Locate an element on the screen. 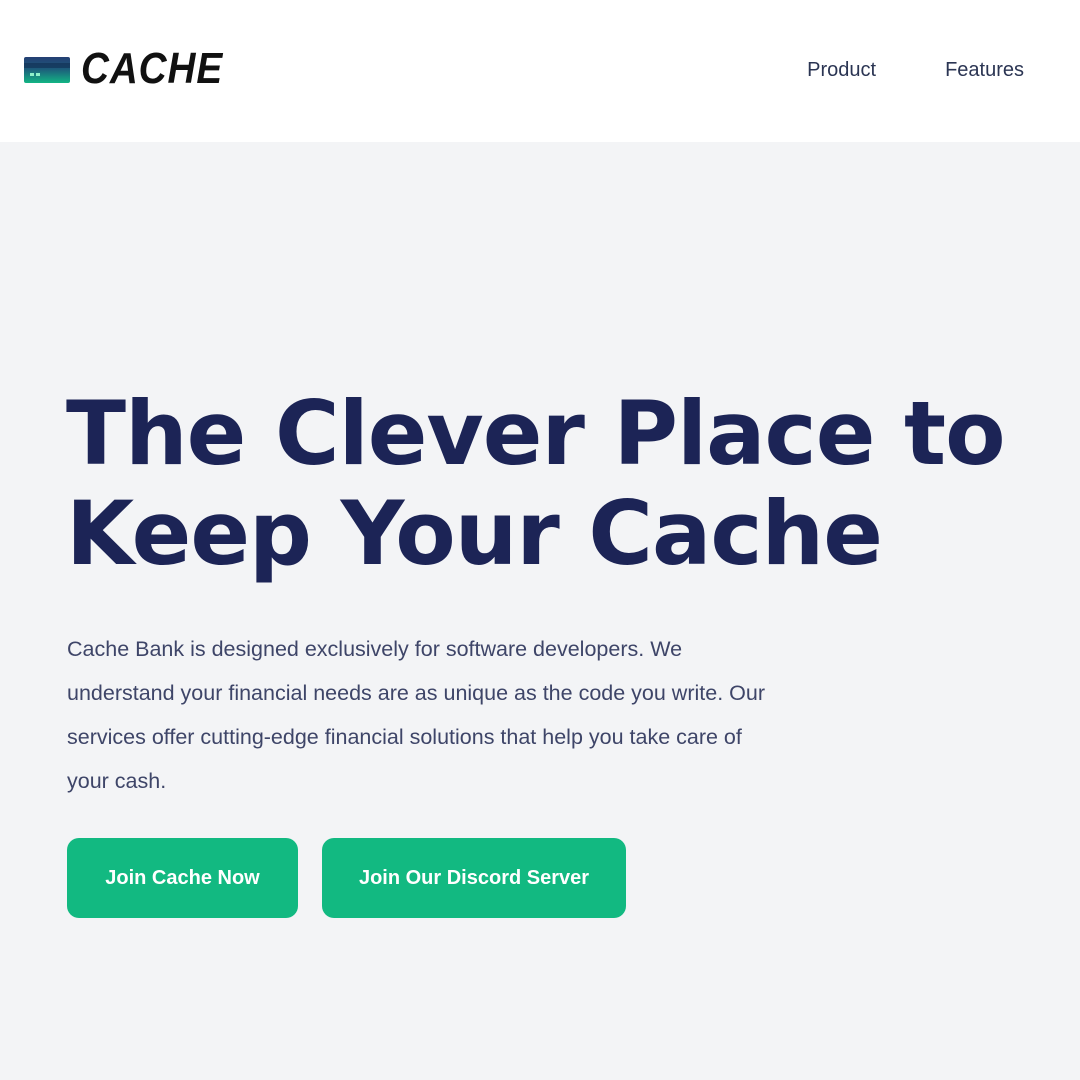 Image resolution: width=1080 pixels, height=1080 pixels. brand-name: CACHE is located at coordinates (152, 68).